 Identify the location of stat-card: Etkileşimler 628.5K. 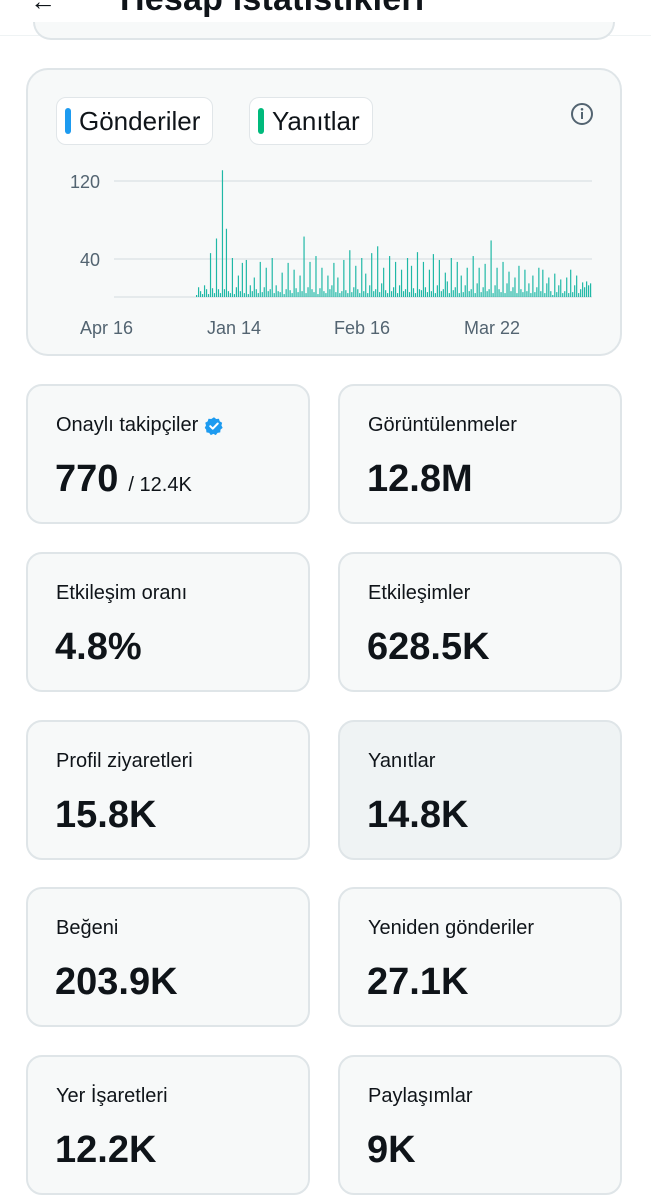
(480, 622).